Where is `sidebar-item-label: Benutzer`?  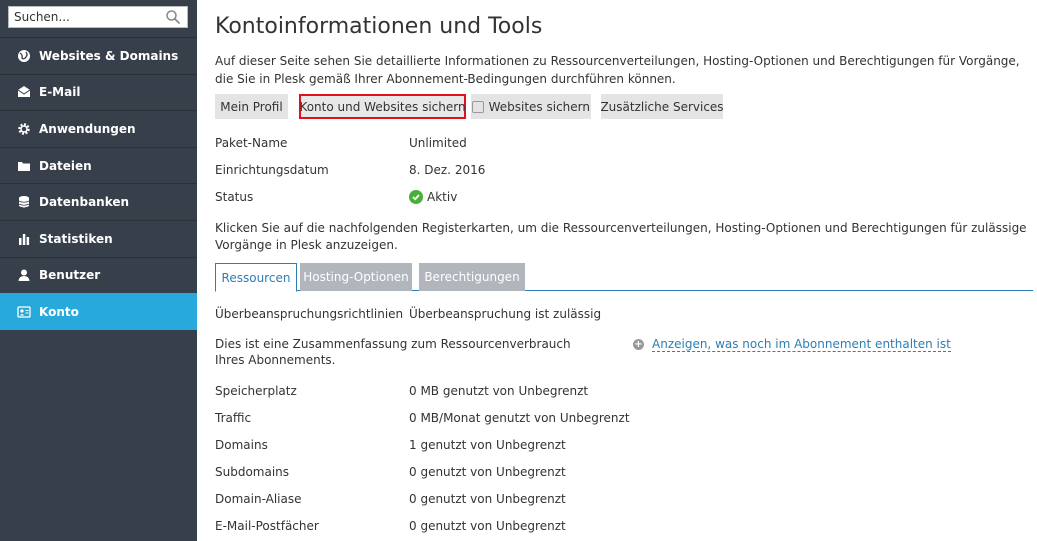
sidebar-item-label: Benutzer is located at coordinates (70, 275).